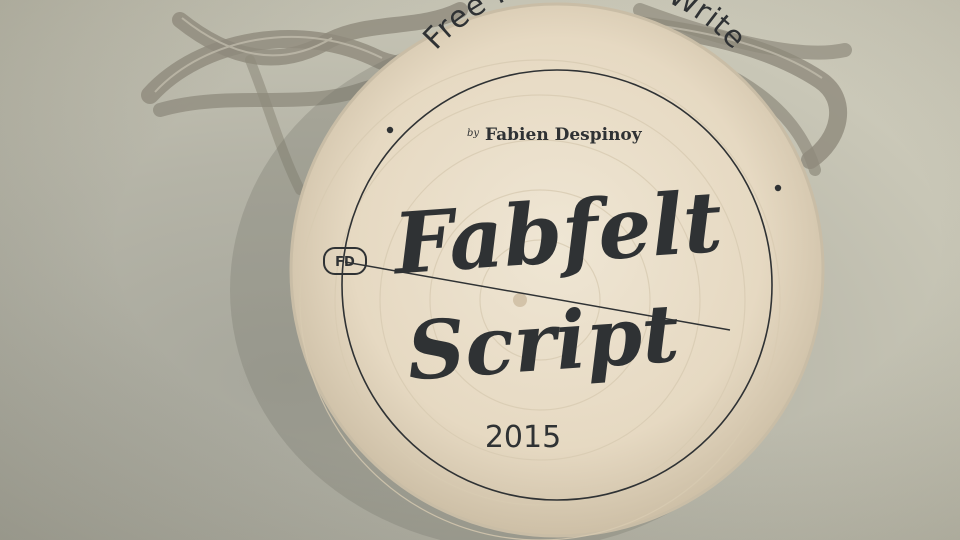  What do you see at coordinates (543, 342) in the screenshot?
I see `title-line-2: Script` at bounding box center [543, 342].